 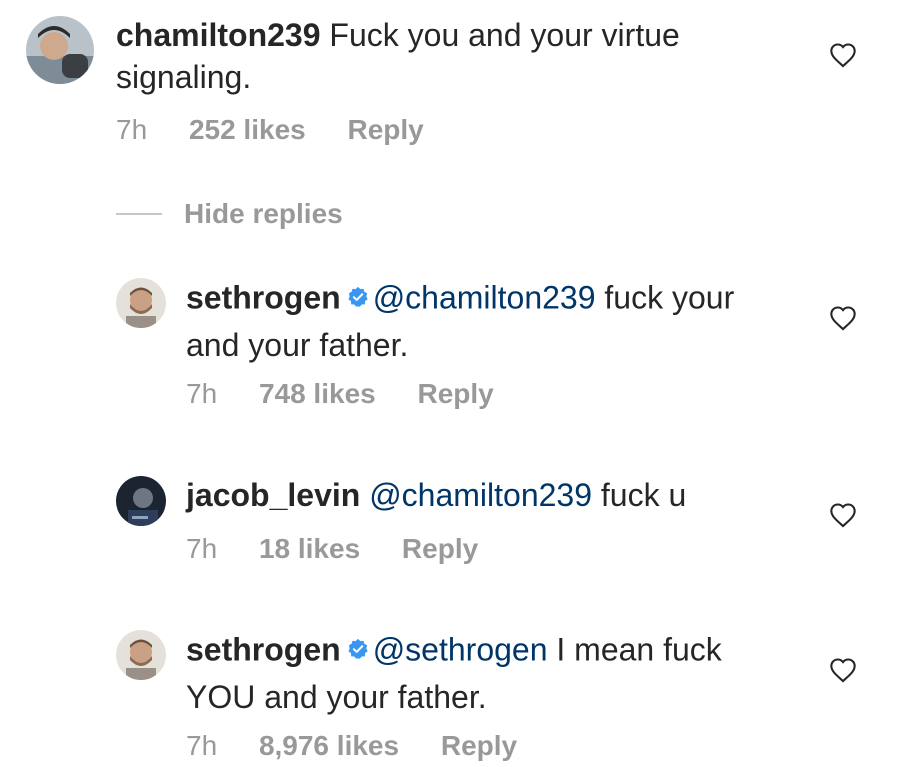 I want to click on comment-meta: 7h 18 likes Reply, so click(x=349, y=549).